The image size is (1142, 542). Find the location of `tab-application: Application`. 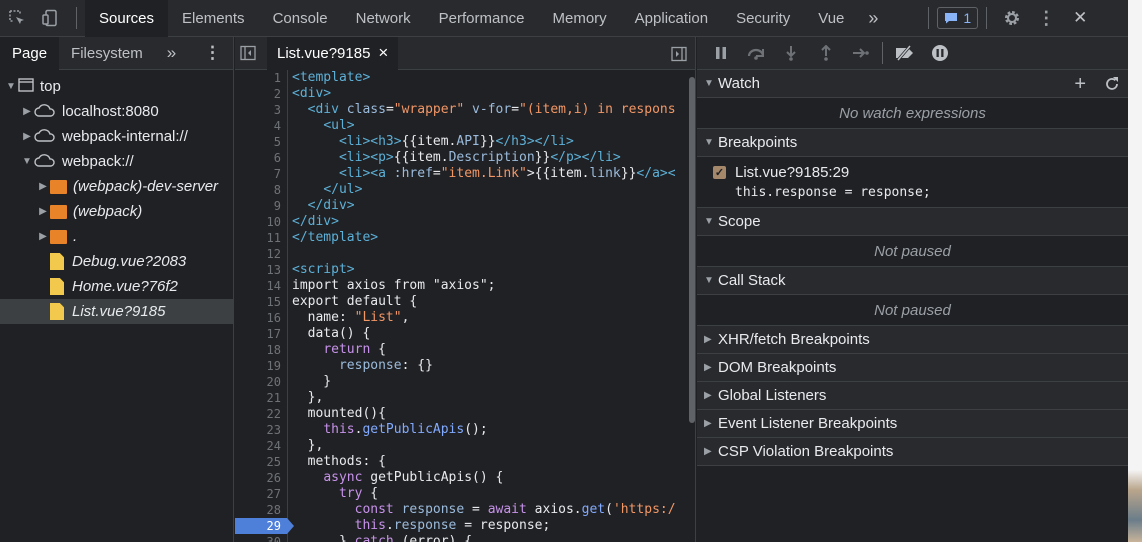

tab-application: Application is located at coordinates (671, 18).